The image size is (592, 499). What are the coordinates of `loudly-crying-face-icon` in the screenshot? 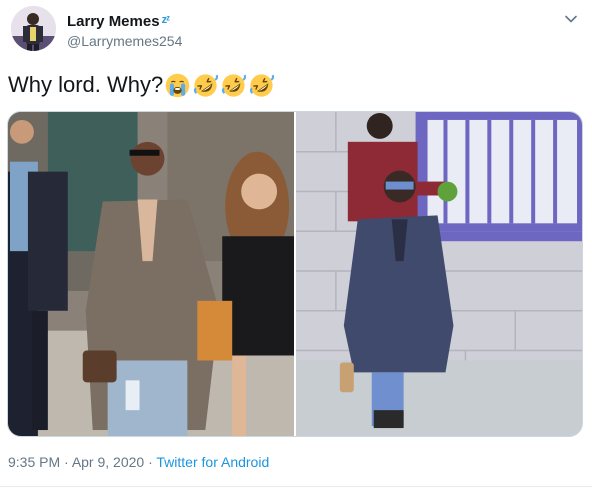 It's located at (177, 85).